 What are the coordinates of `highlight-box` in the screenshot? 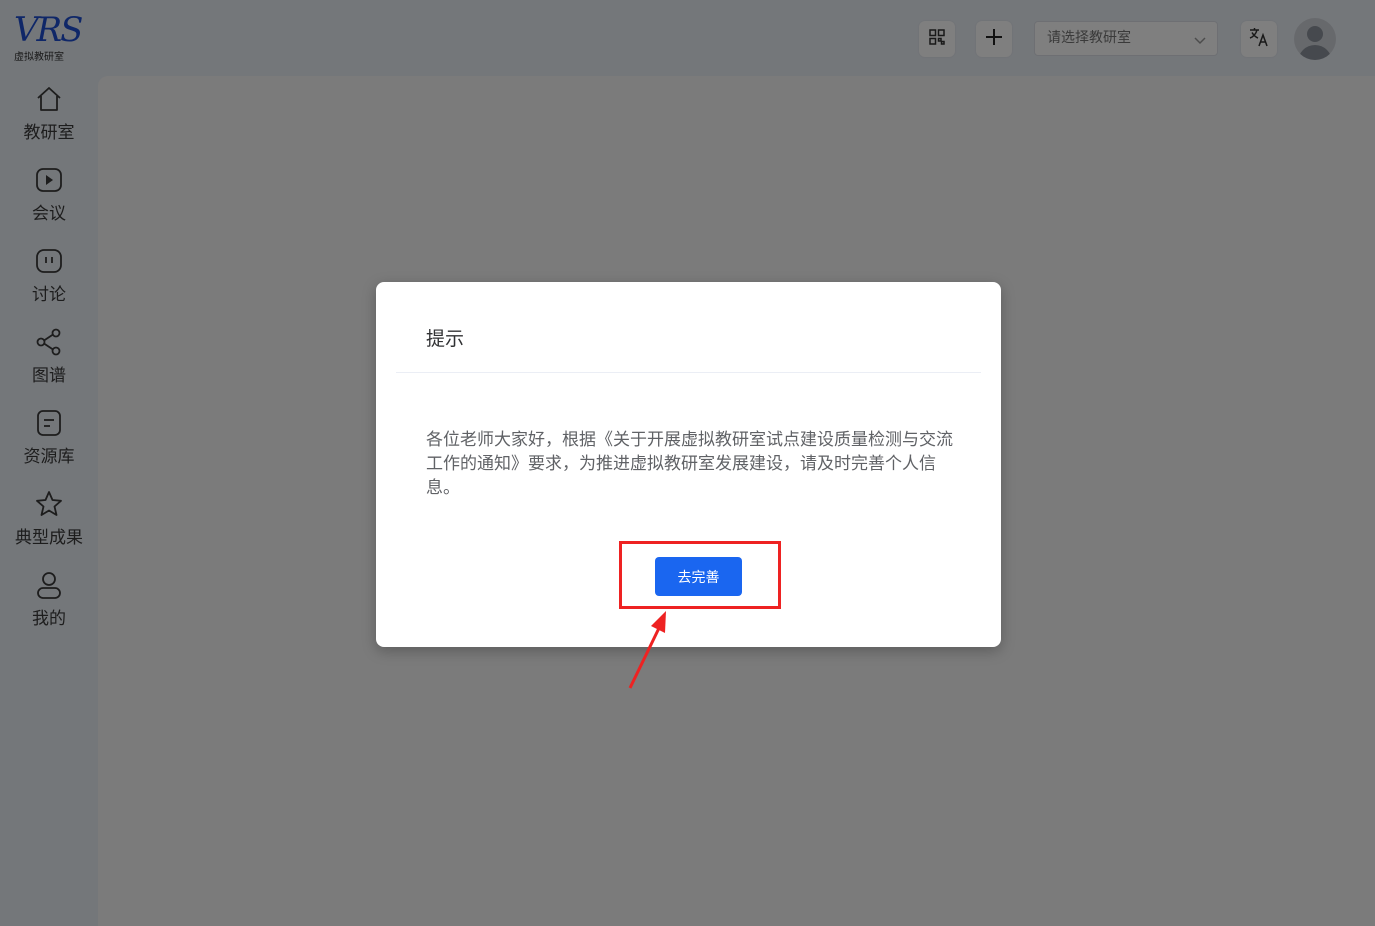 It's located at (700, 575).